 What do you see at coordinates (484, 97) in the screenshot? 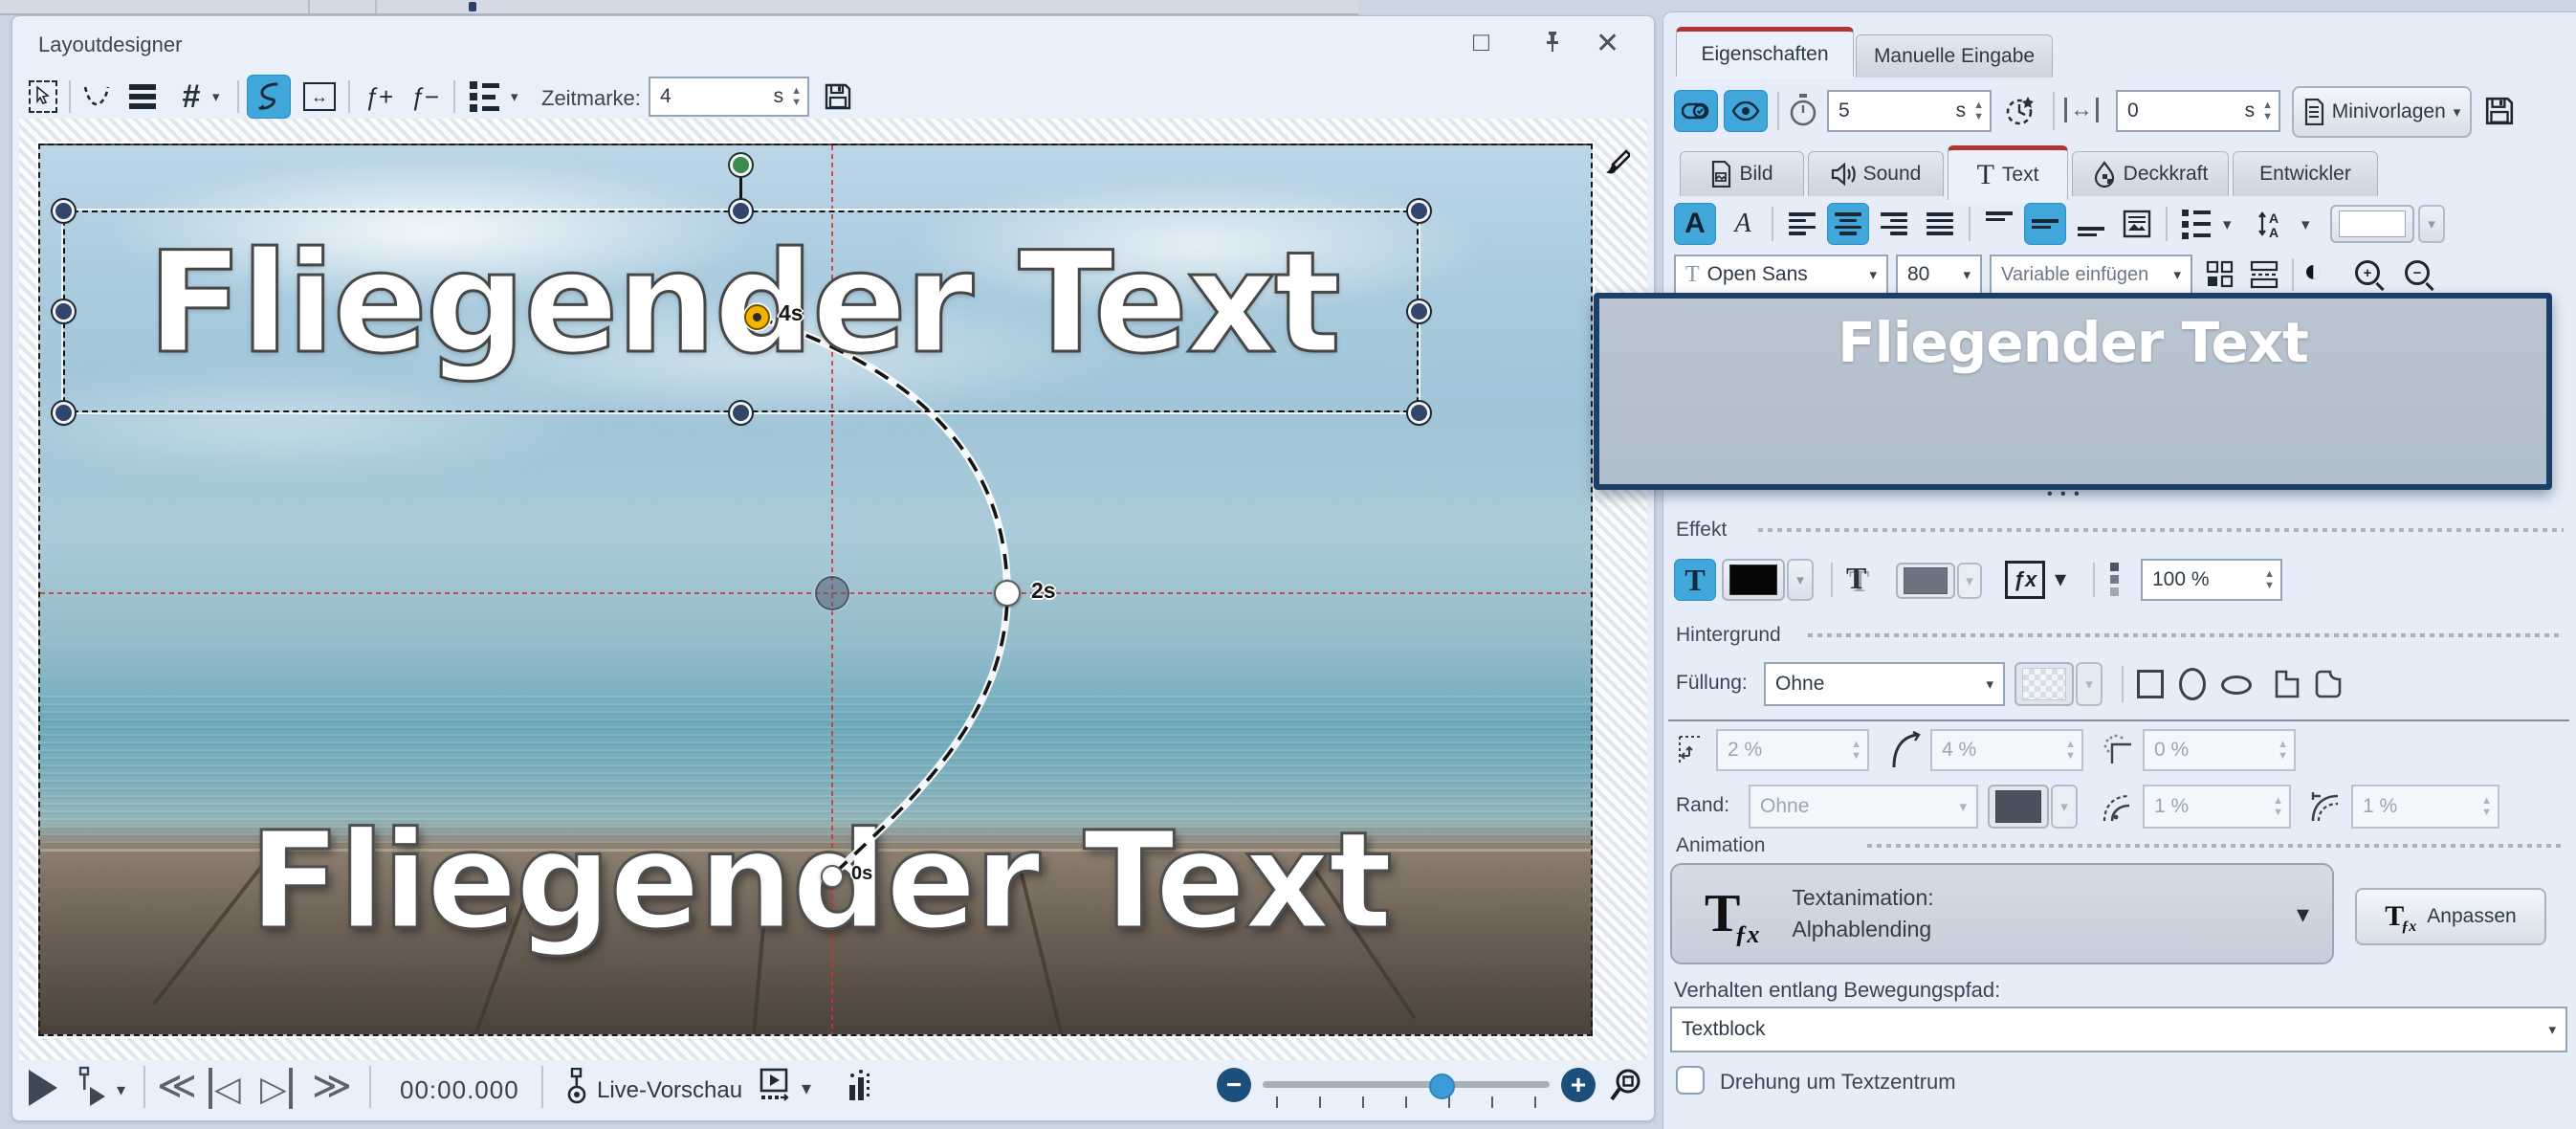
I see `keyframe-list-button` at bounding box center [484, 97].